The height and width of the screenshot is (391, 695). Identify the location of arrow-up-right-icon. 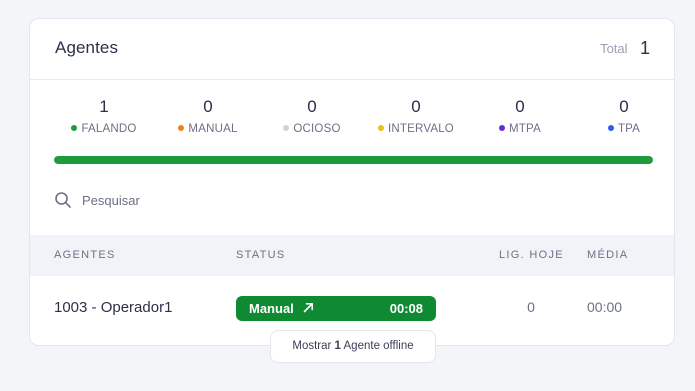
(308, 307).